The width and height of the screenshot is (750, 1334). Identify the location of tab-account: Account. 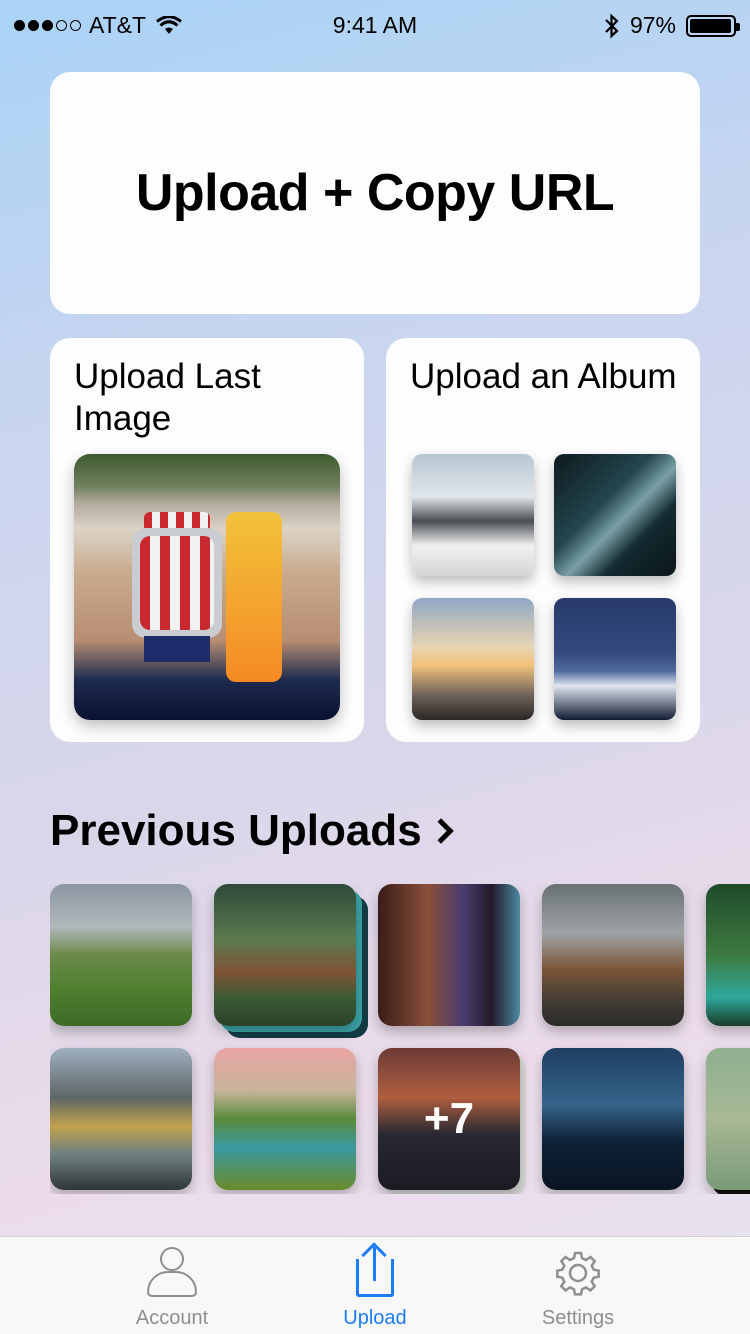
(172, 1289).